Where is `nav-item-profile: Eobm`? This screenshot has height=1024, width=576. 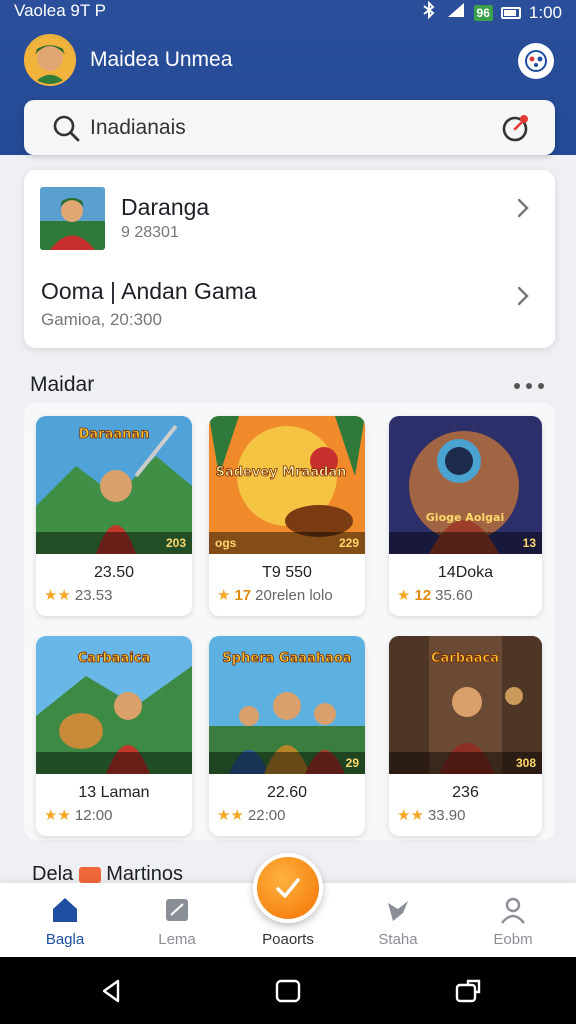
nav-item-profile: Eobm is located at coordinates (513, 921).